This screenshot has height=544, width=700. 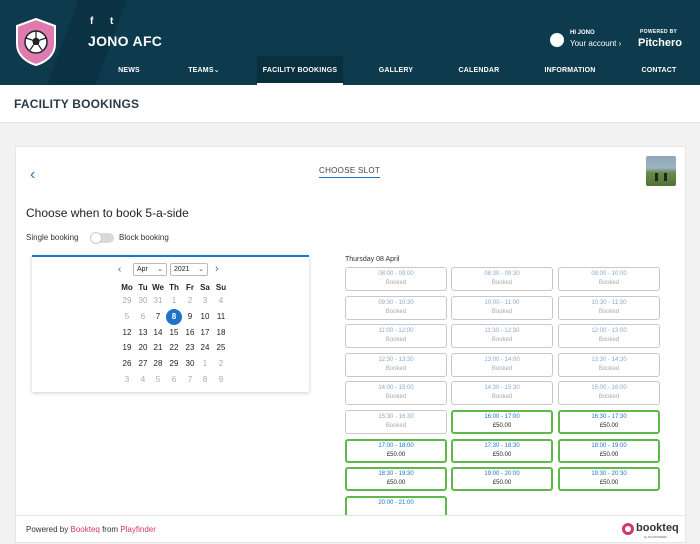 What do you see at coordinates (190, 348) in the screenshot?
I see `calendar-day: 23` at bounding box center [190, 348].